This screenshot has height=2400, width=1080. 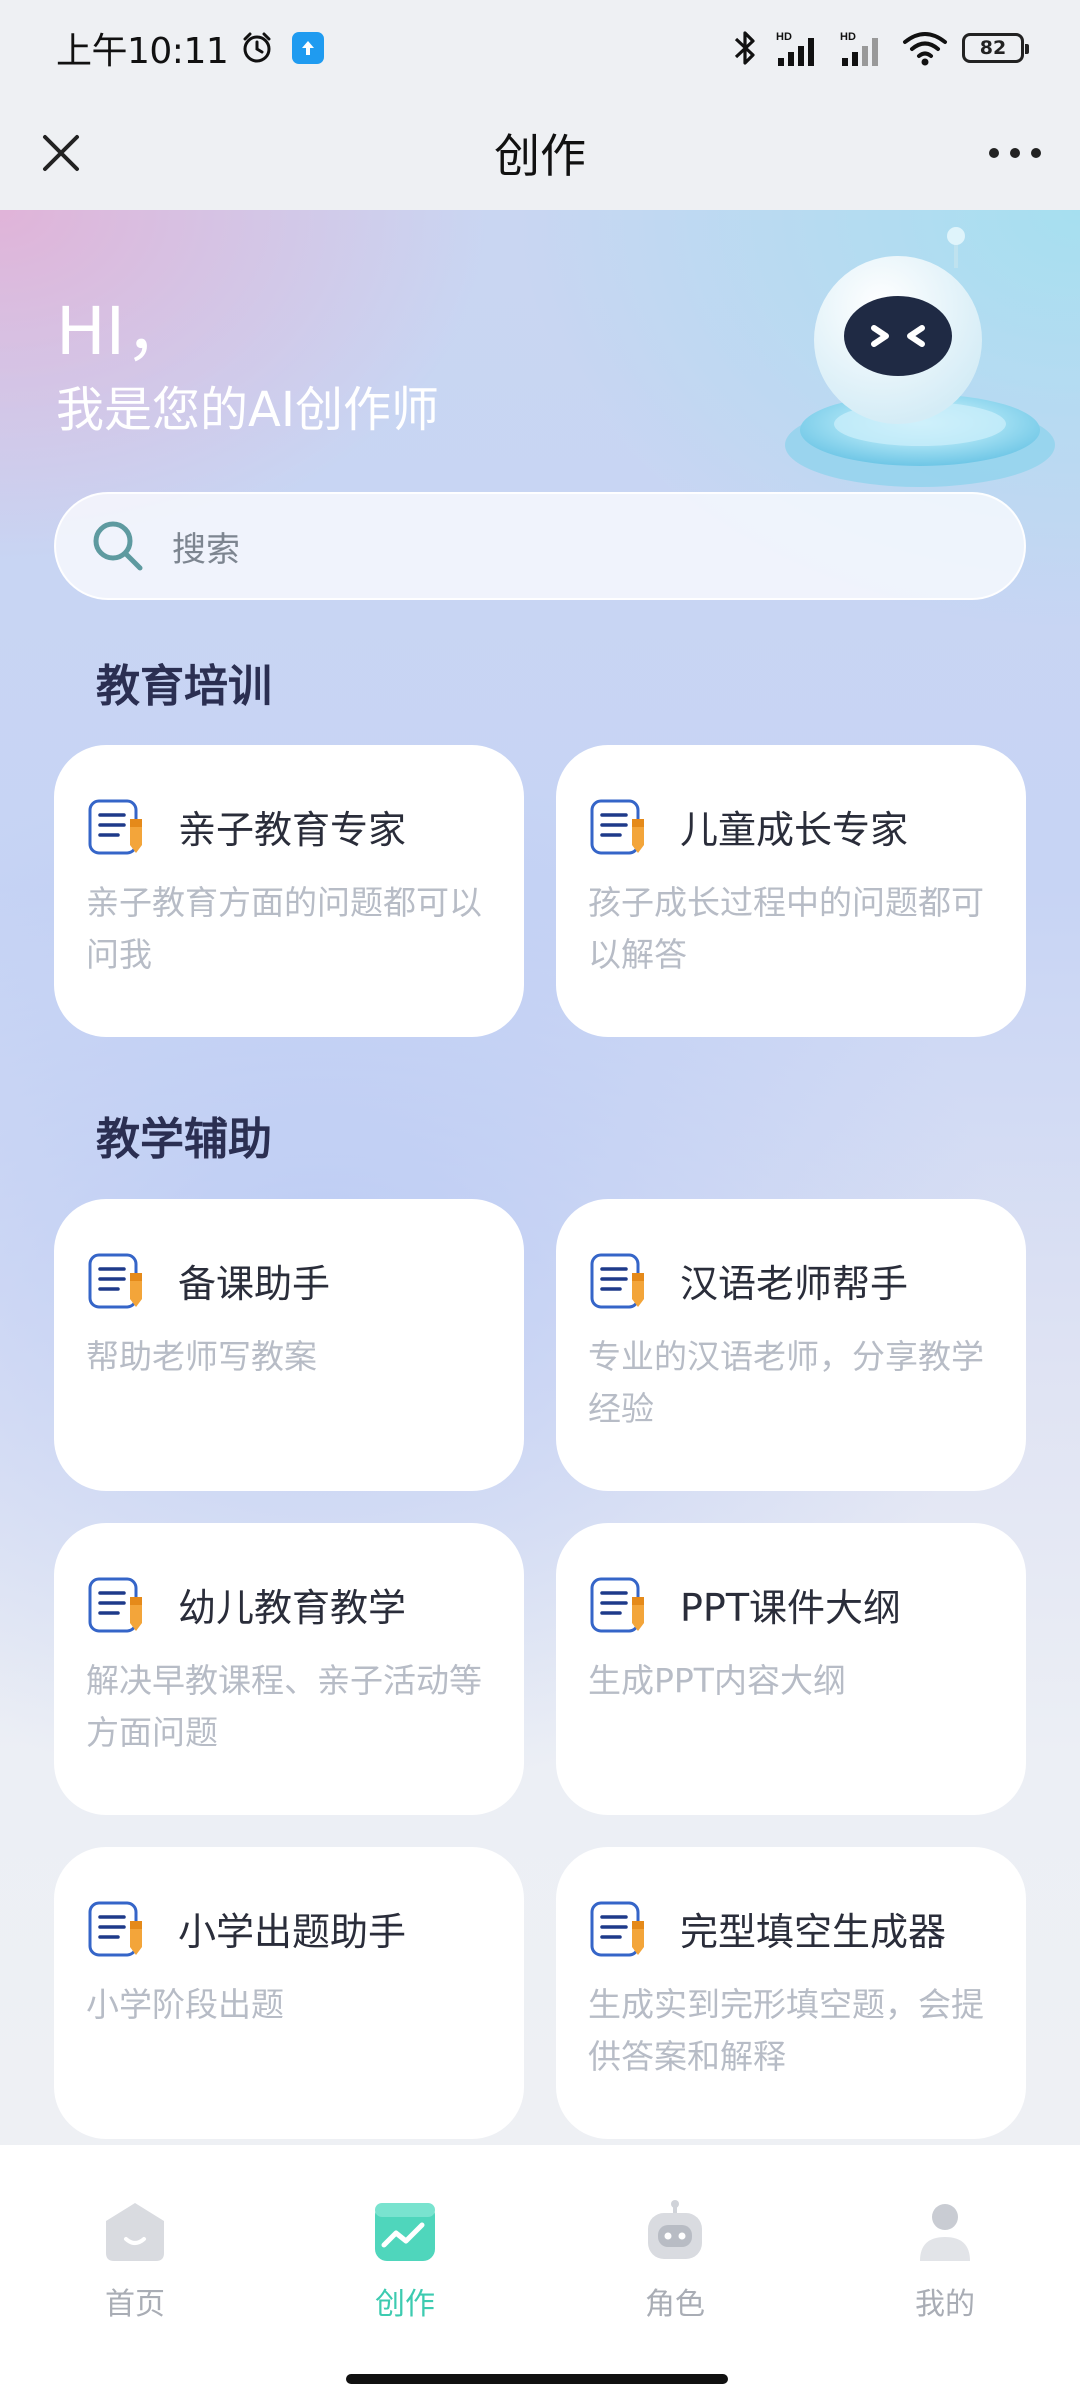 I want to click on tab-home: 首页, so click(x=135, y=2255).